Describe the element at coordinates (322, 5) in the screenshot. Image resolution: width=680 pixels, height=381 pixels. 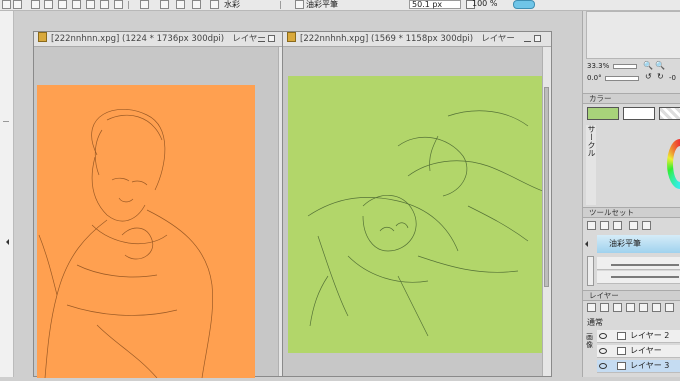
I see `brush-preset-label: 油彩平筆` at that location.